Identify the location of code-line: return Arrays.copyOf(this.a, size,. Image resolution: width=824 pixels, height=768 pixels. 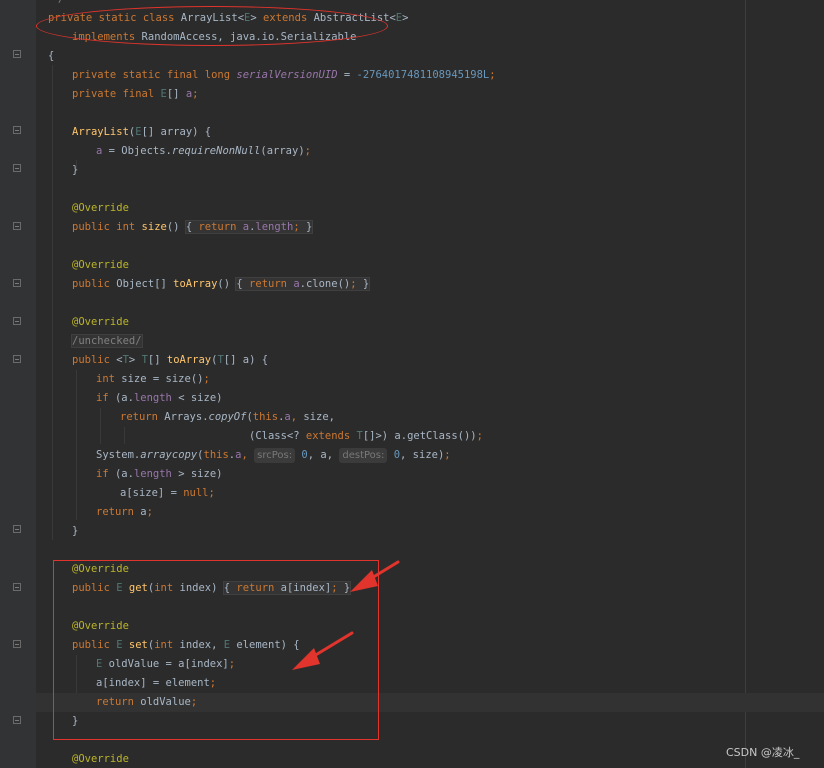
(227, 417).